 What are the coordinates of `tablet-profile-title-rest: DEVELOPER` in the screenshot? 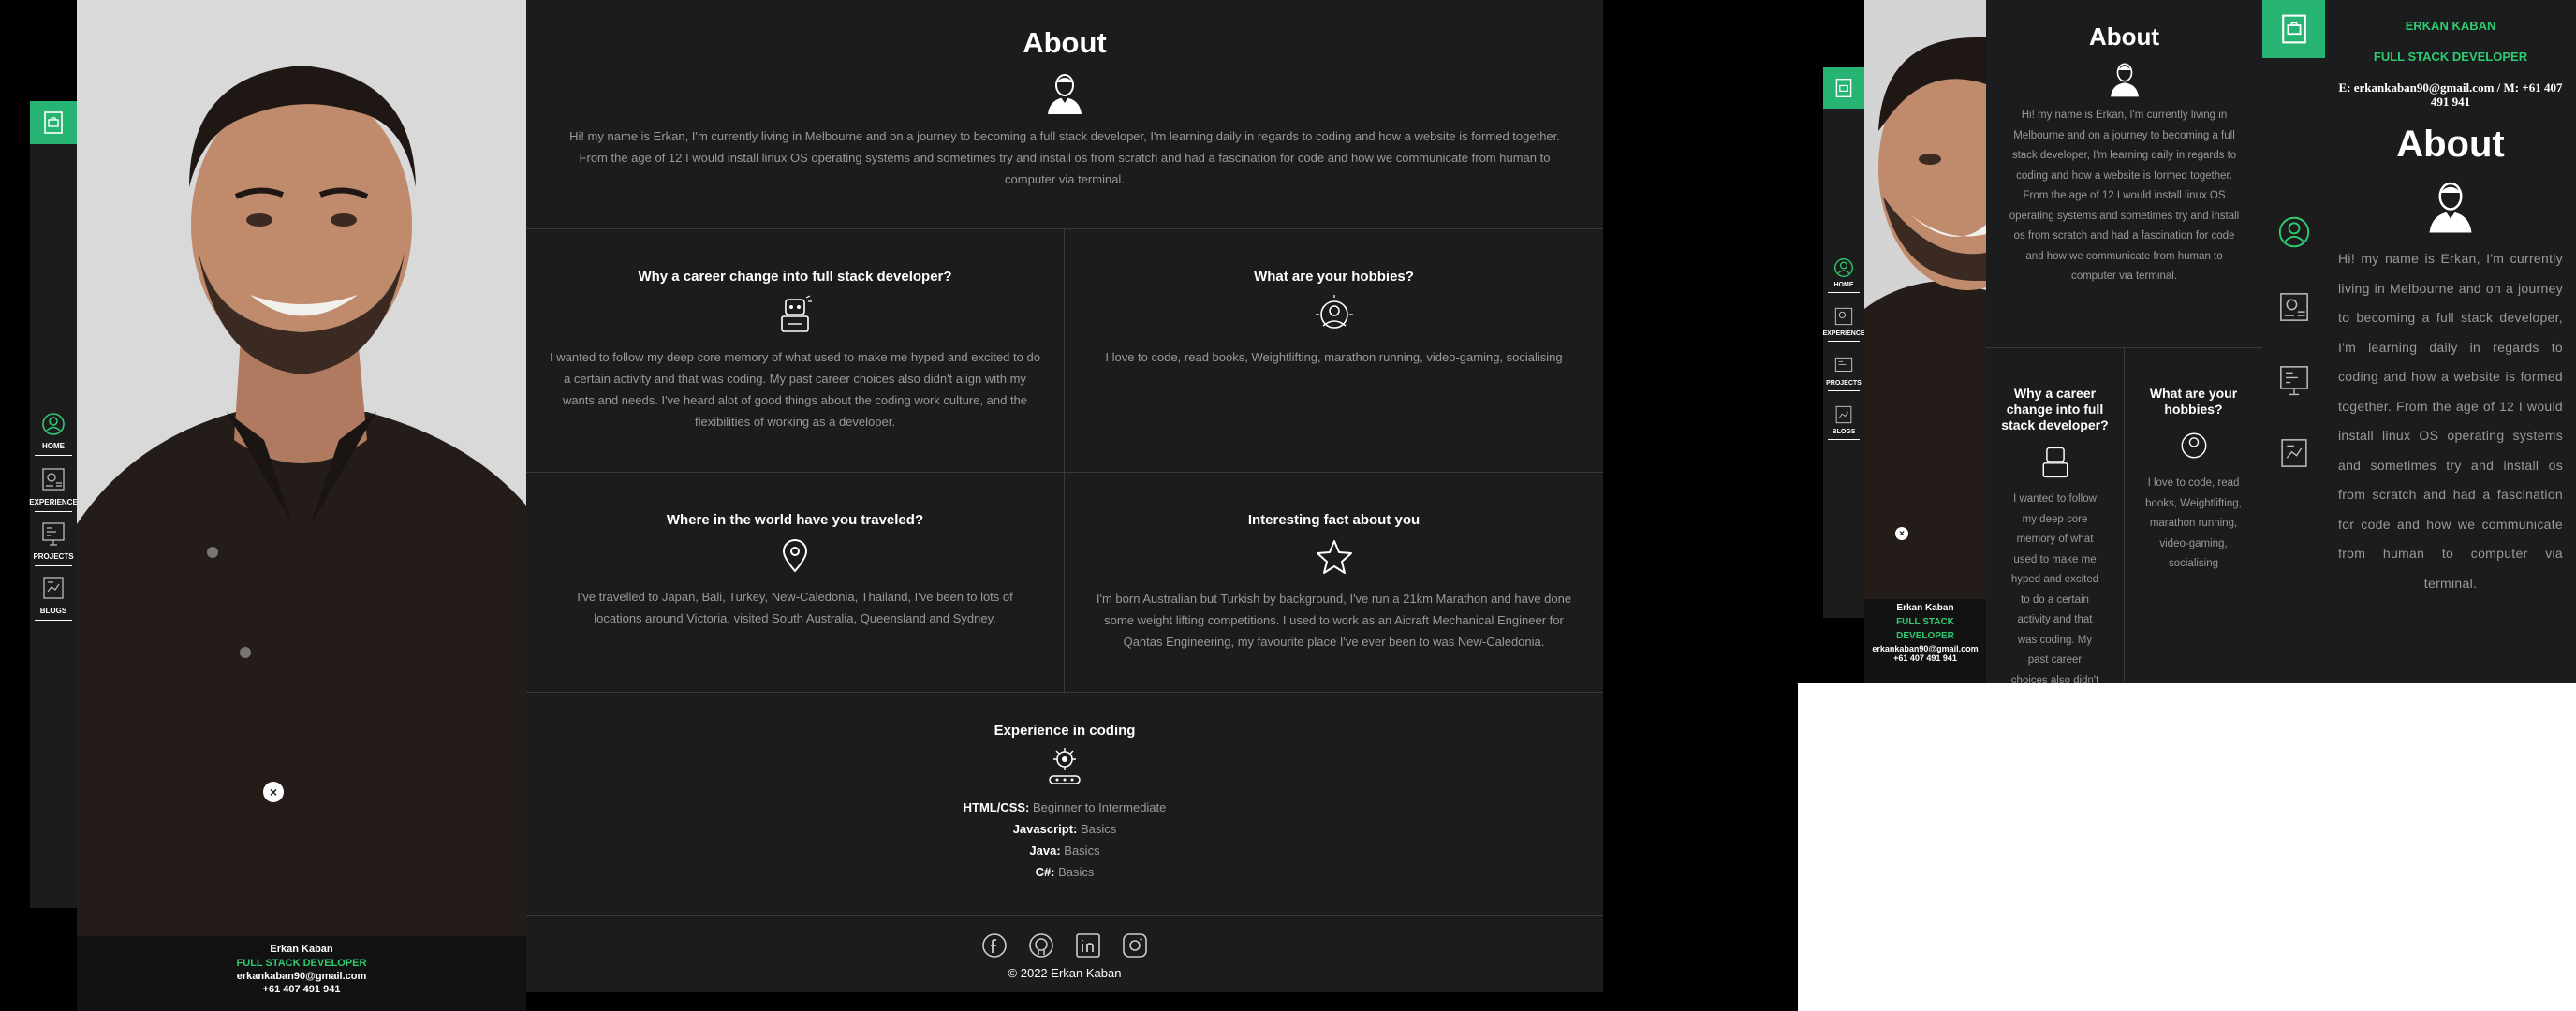 It's located at (1925, 636).